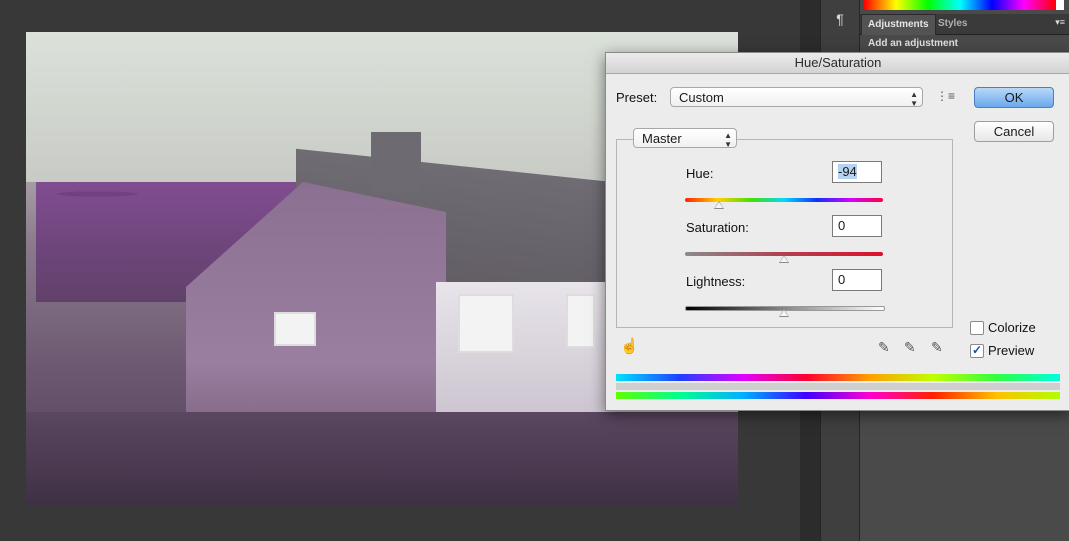 The image size is (1069, 541). I want to click on image-chimney, so click(396, 162).